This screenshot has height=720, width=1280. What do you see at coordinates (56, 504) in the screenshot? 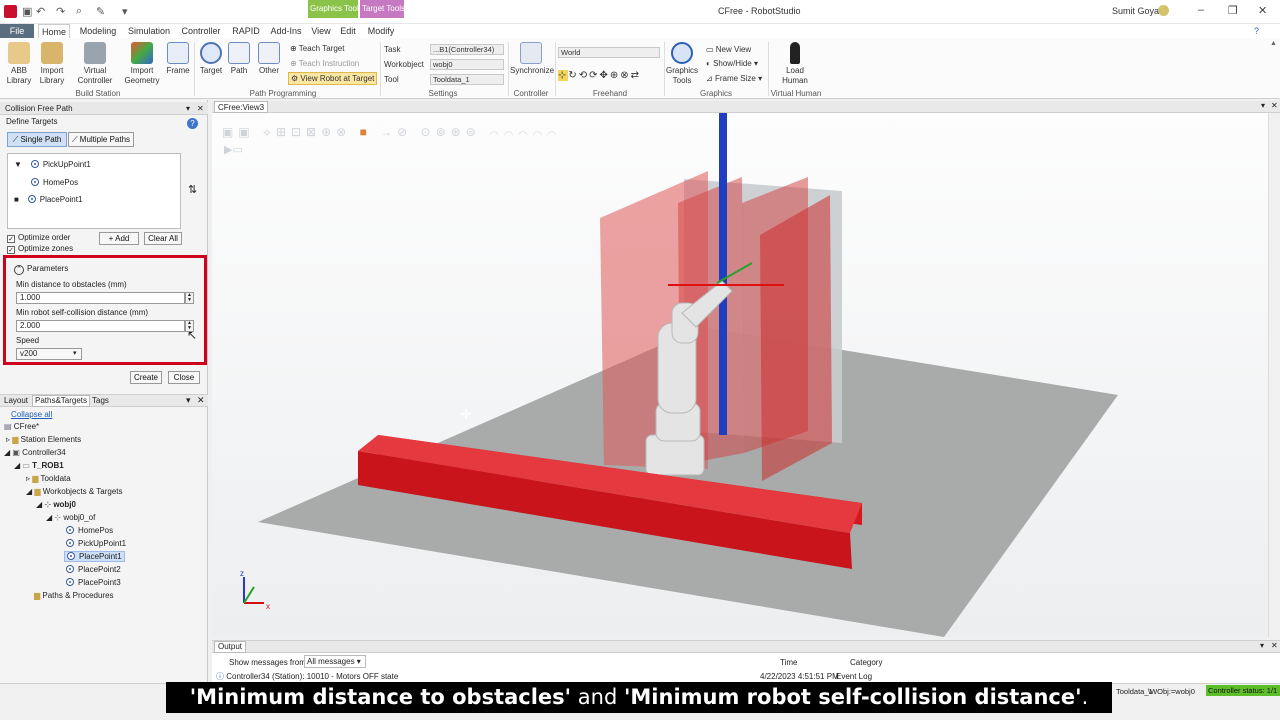
I see `tree-node-wobj0: ◢ ⊹ wobj0` at bounding box center [56, 504].